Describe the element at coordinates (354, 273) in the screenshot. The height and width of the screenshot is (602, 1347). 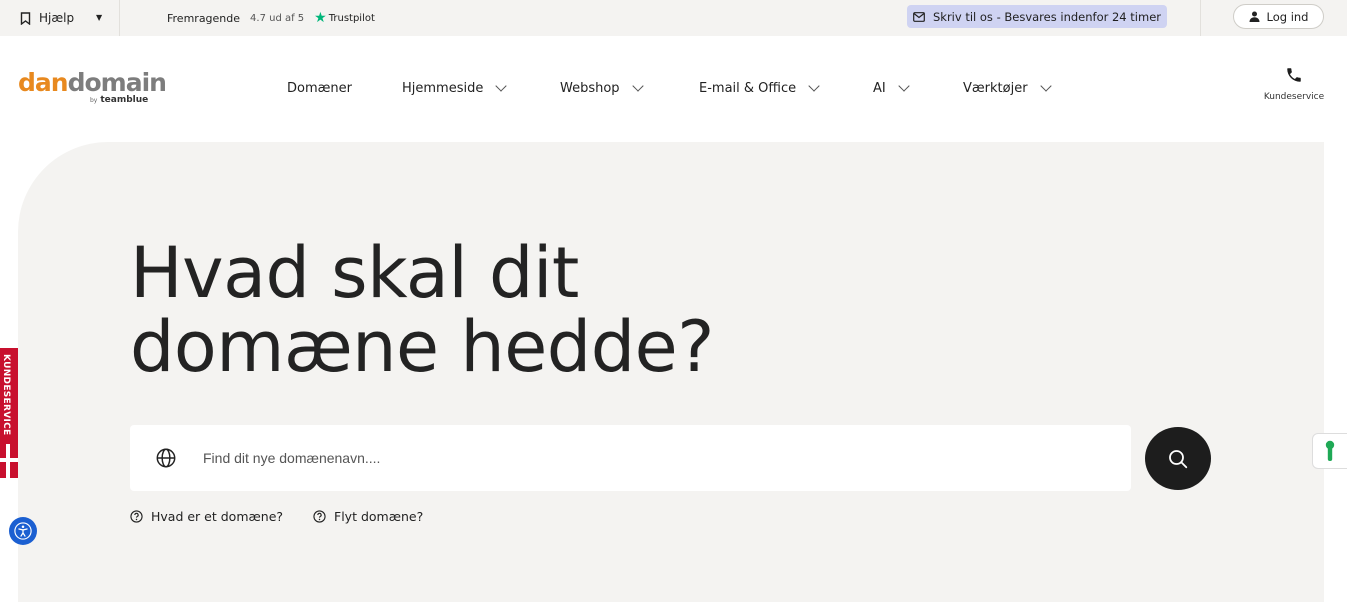
I see `headline-line-1: Hvad skal dit` at that location.